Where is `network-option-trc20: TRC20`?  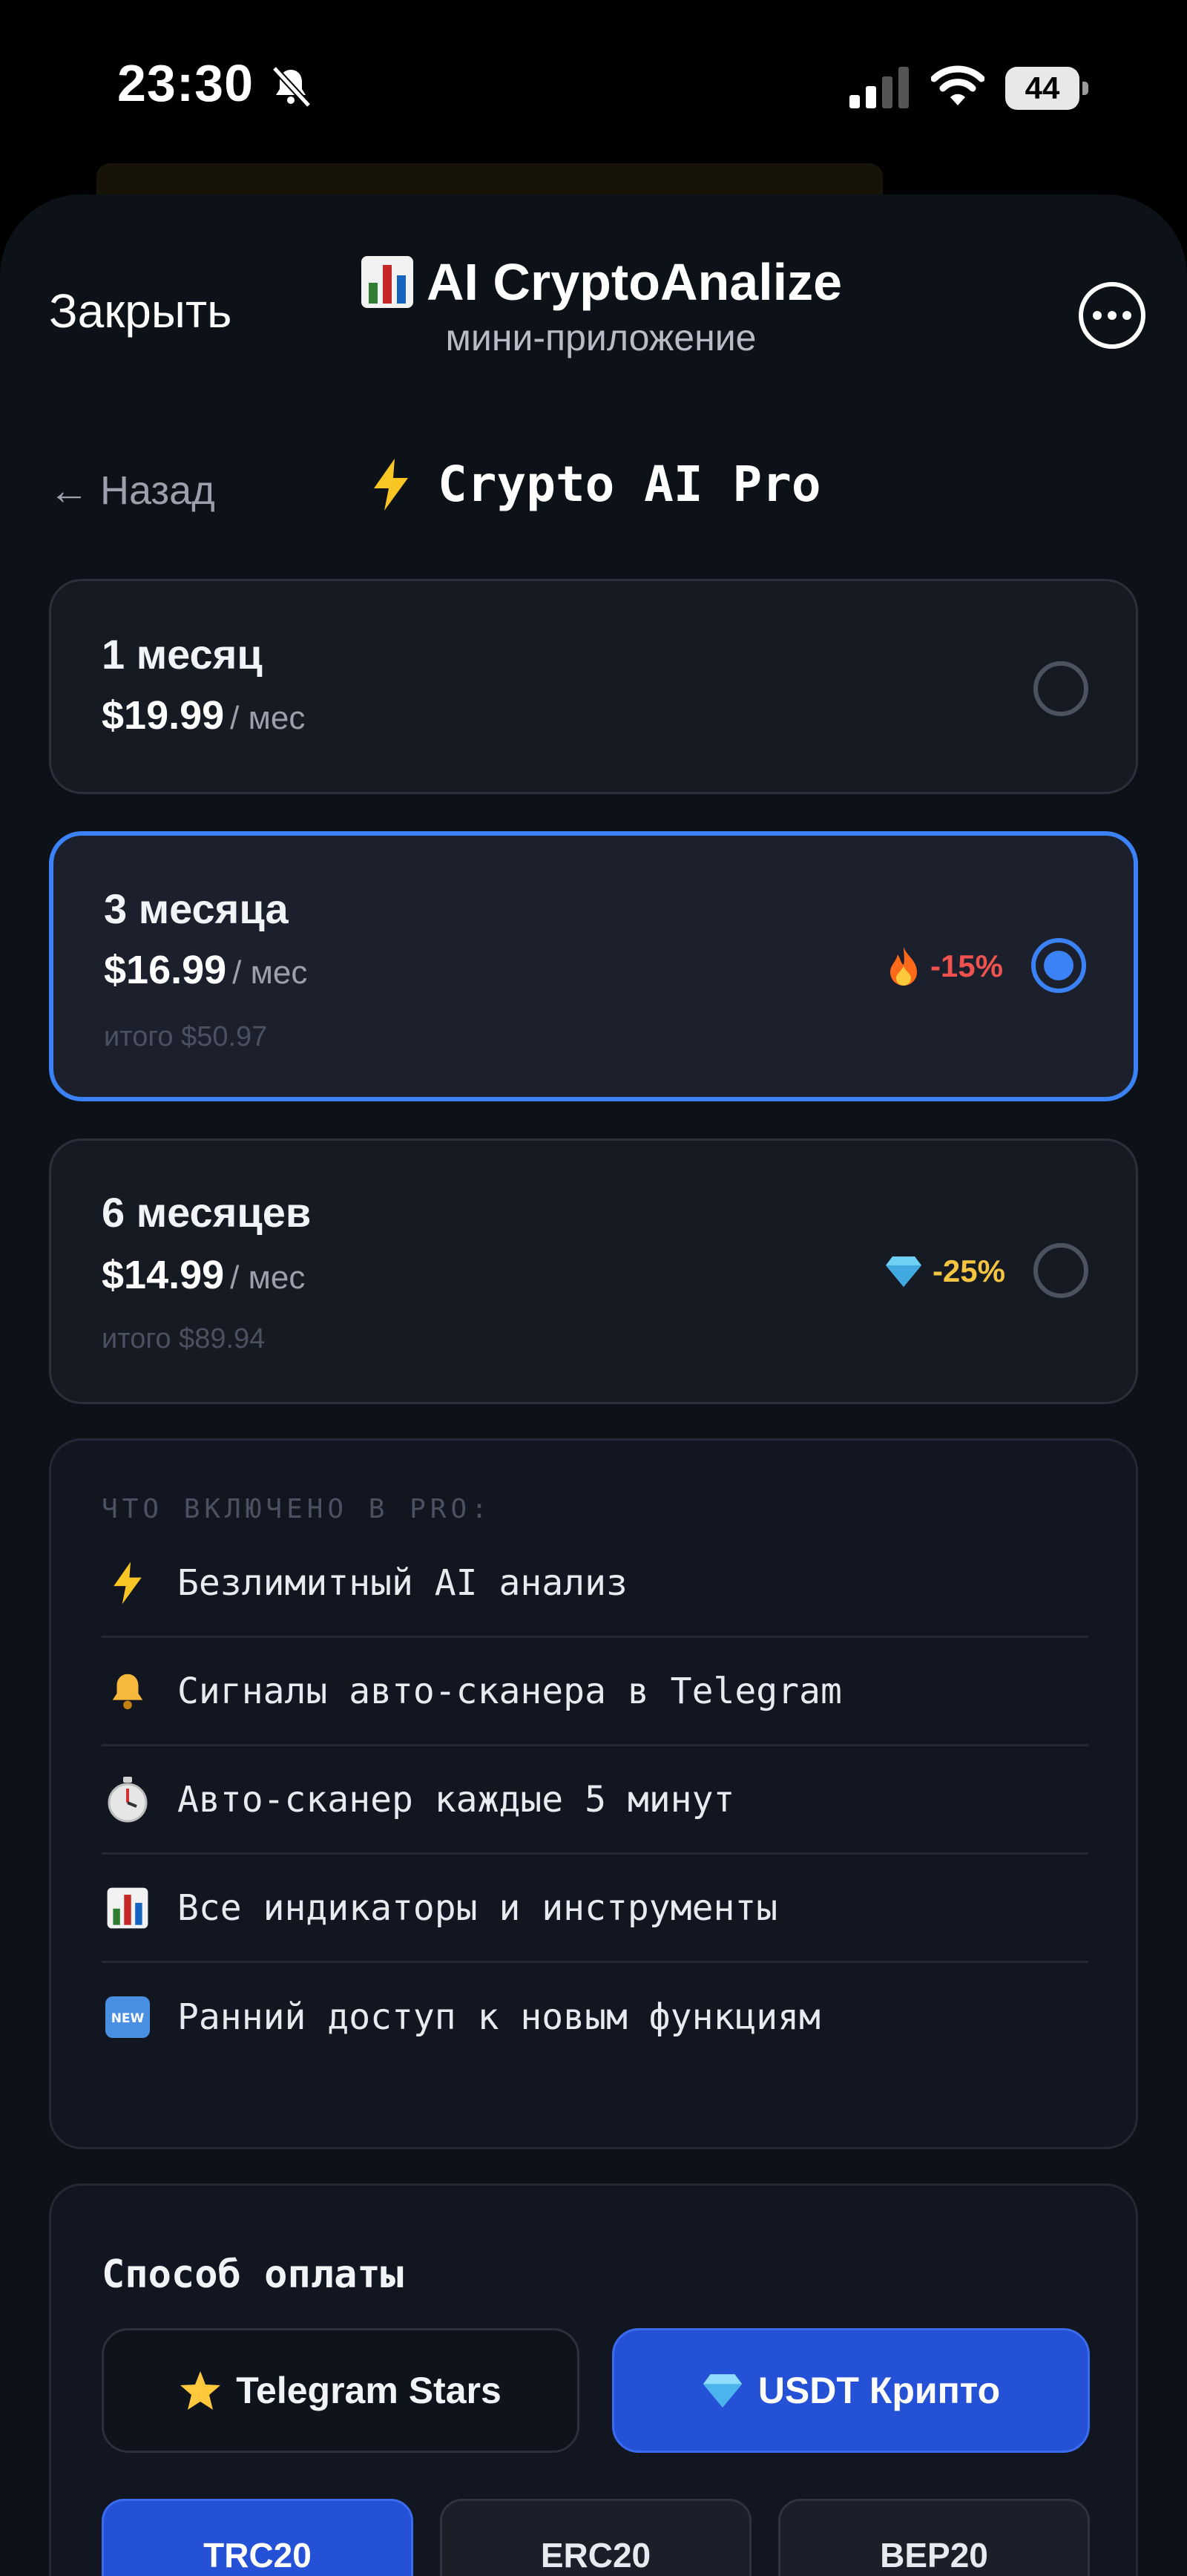
network-option-trc20: TRC20 is located at coordinates (257, 2537).